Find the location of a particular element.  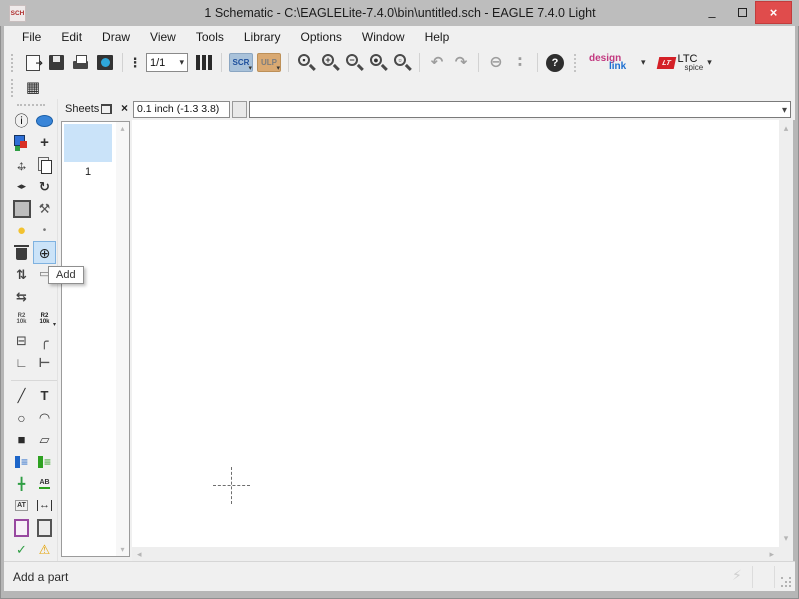

info-tool-icon: ⓘ is located at coordinates (21, 120).